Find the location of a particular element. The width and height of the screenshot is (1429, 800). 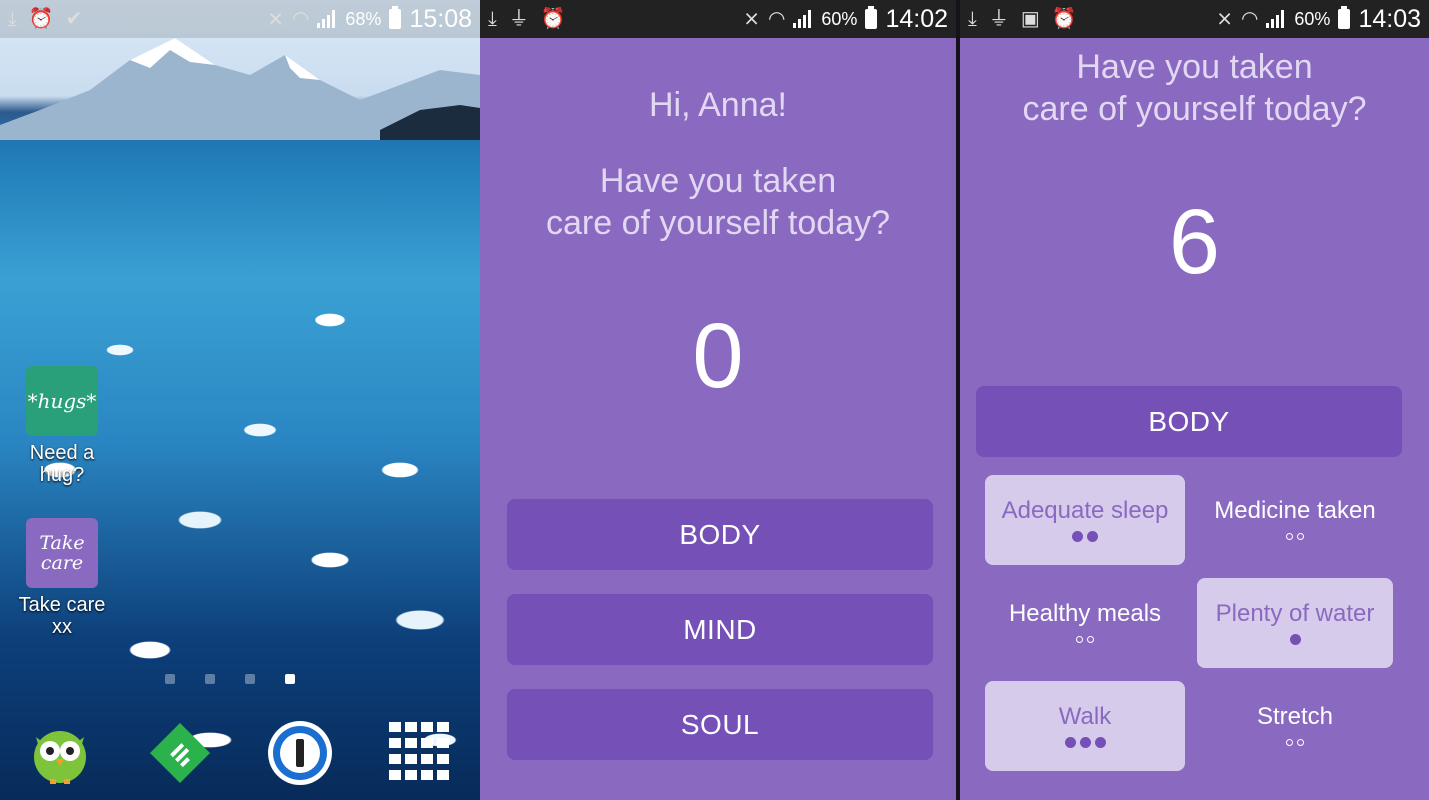

item-label: Plenty of water is located at coordinates (1295, 613).